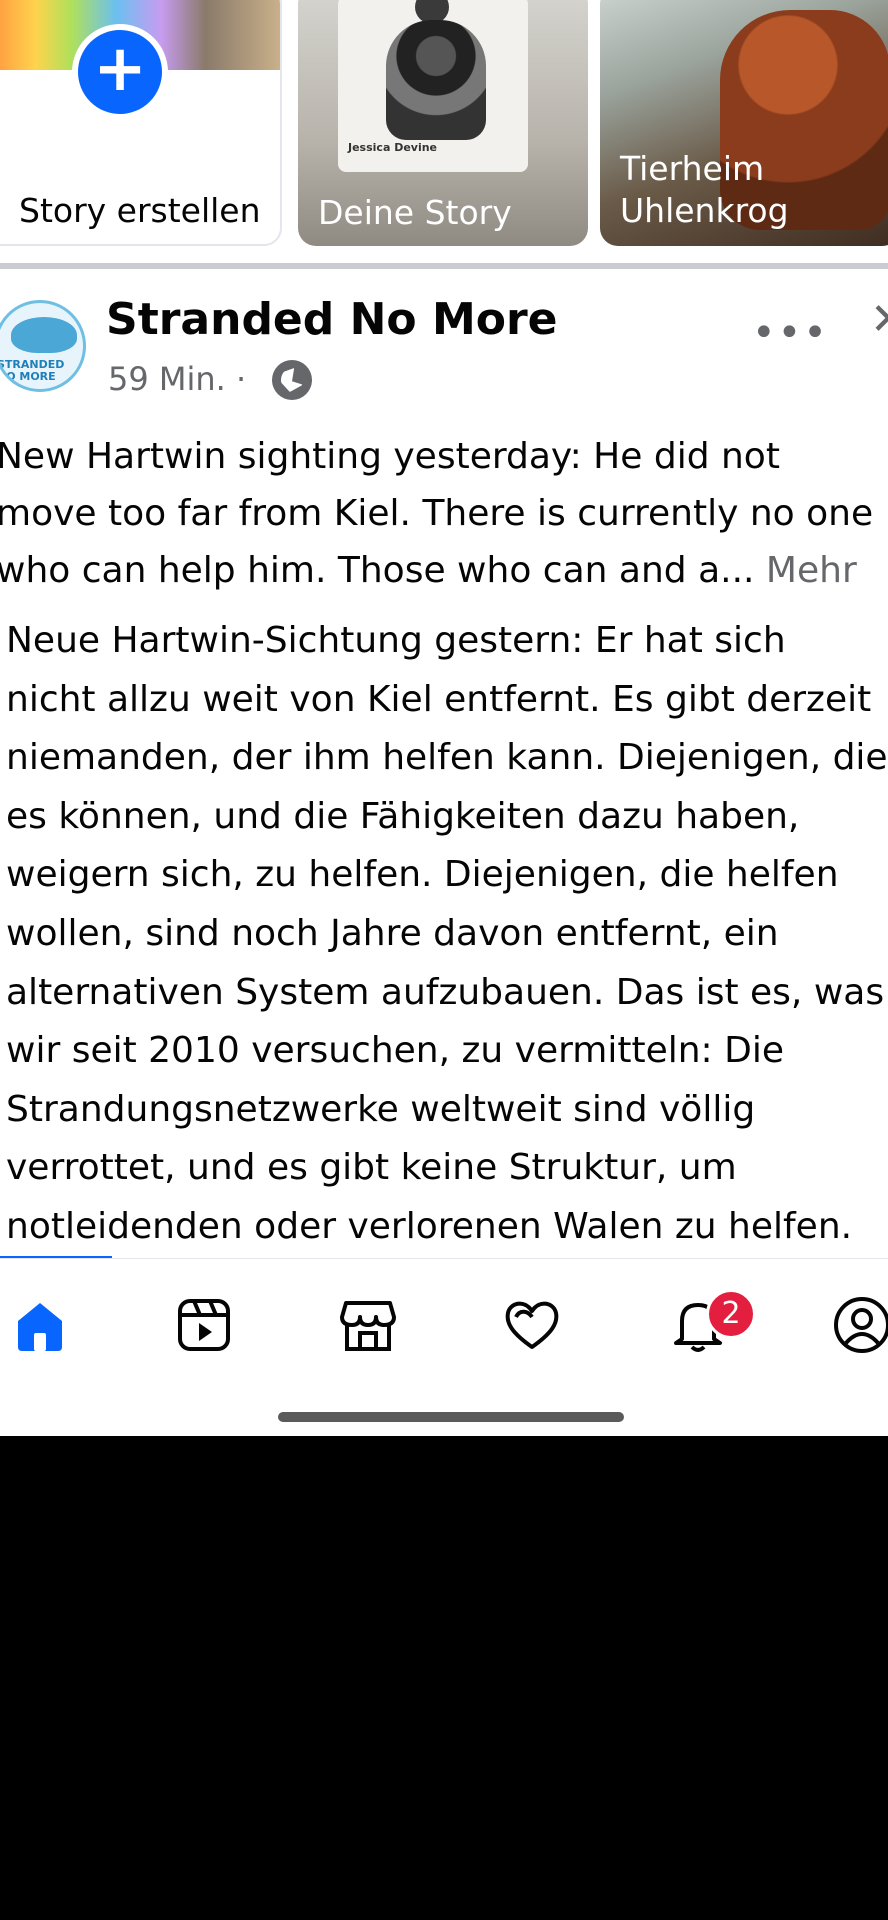 This screenshot has width=888, height=1920. I want to click on plus-icon: +, so click(120, 72).